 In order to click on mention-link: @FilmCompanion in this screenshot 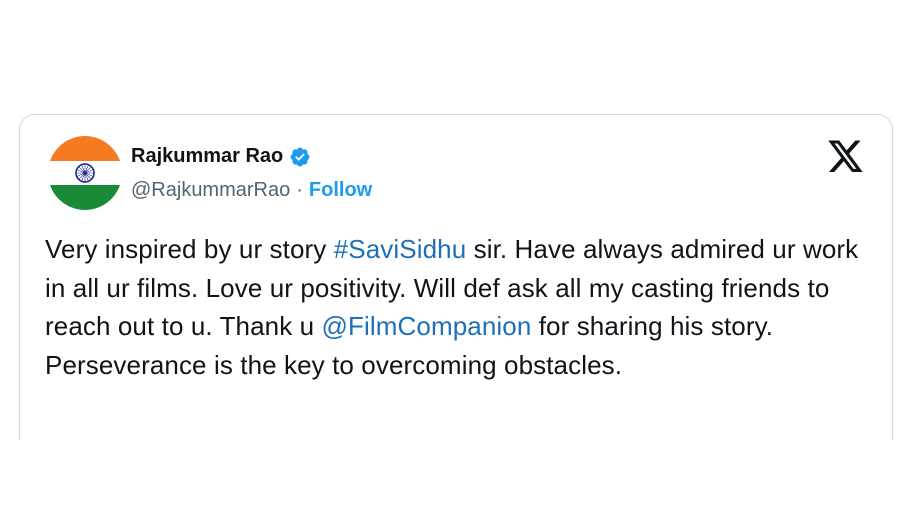, I will do `click(427, 326)`.